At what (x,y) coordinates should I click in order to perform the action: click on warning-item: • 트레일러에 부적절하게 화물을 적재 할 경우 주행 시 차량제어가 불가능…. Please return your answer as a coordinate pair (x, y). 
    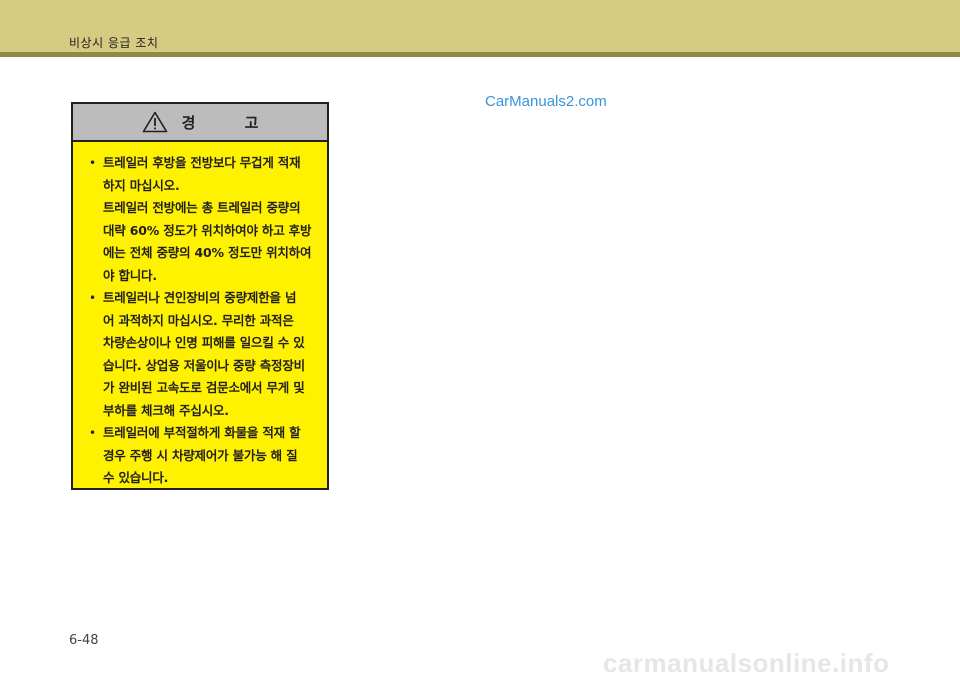
    Looking at the image, I should click on (204, 456).